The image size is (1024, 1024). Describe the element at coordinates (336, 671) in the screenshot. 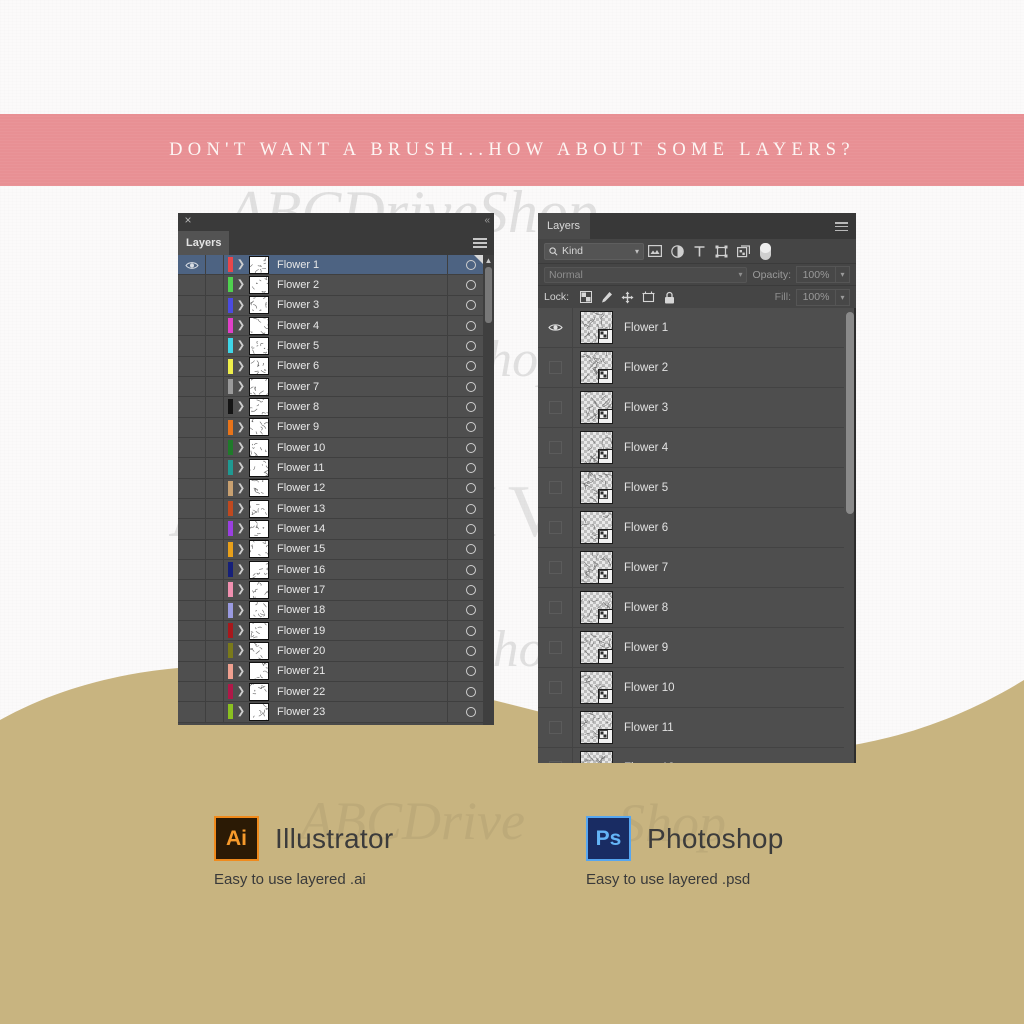

I see `ai-layer-row: ❯ Flower 21` at that location.